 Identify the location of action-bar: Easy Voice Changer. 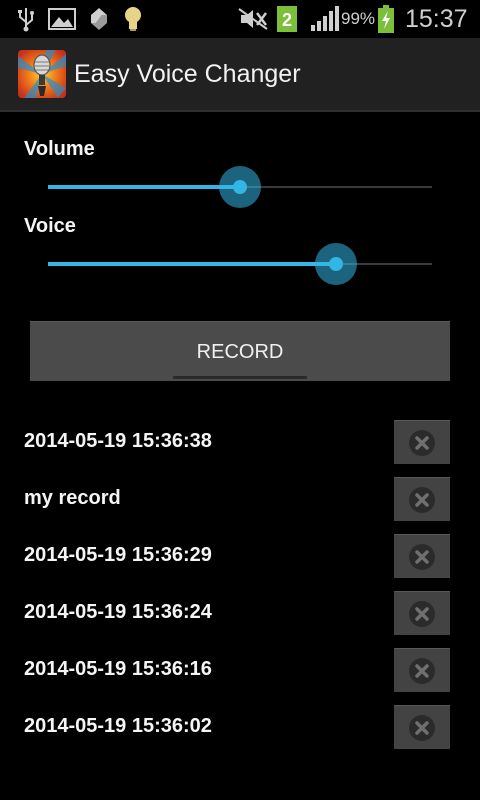
(240, 75).